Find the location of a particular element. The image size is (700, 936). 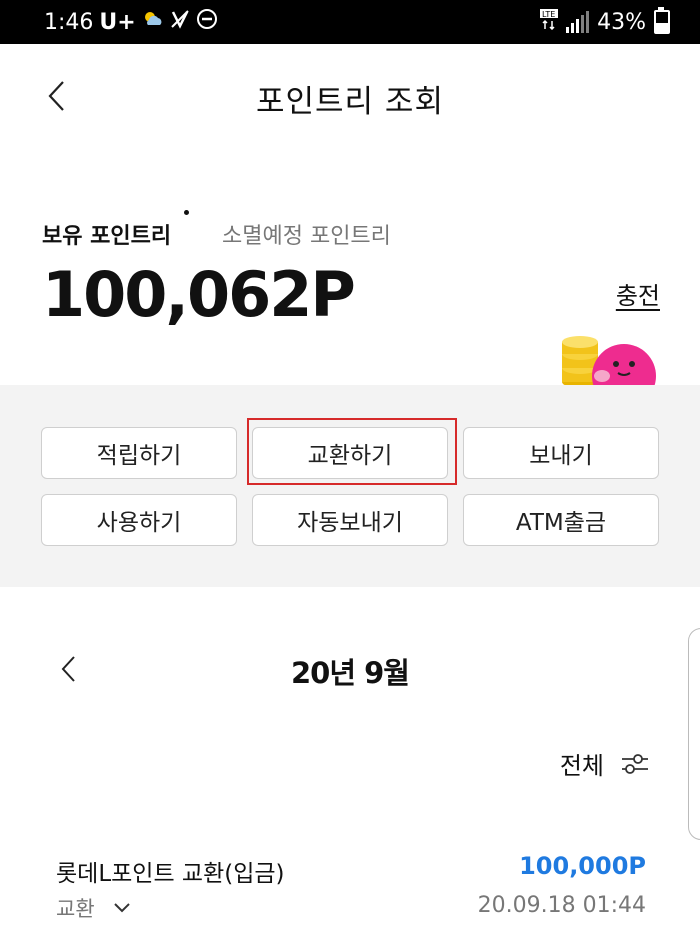

clock: 1:46 is located at coordinates (69, 22).